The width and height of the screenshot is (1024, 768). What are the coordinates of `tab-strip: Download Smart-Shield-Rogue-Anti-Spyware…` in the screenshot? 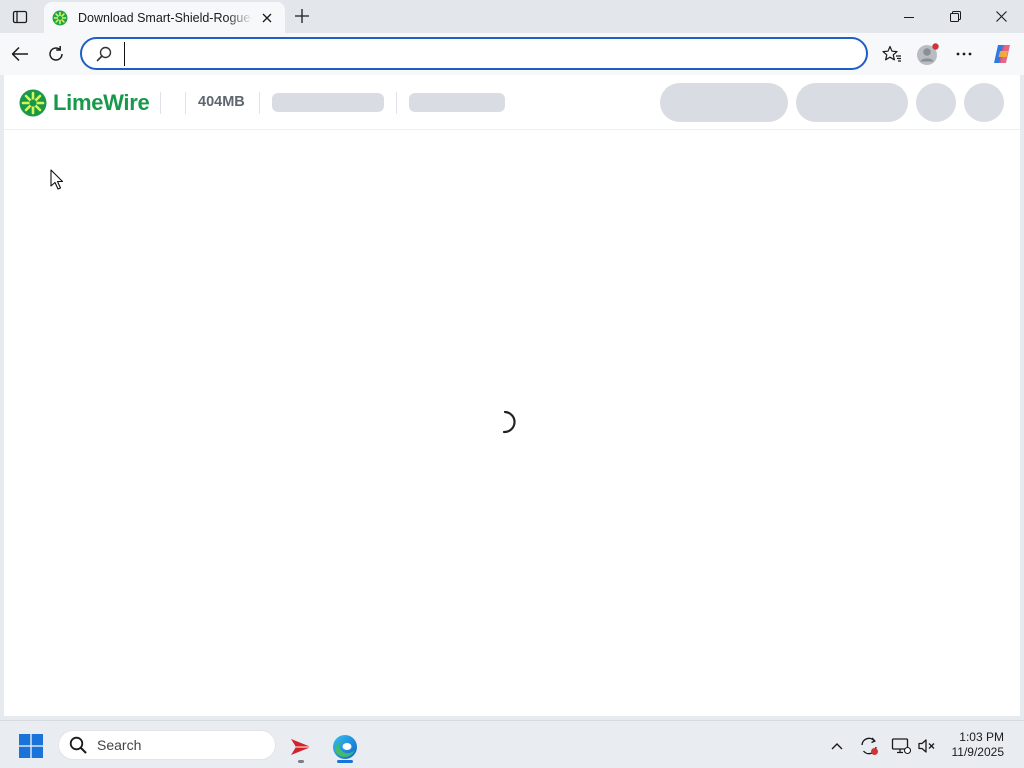 It's located at (512, 17).